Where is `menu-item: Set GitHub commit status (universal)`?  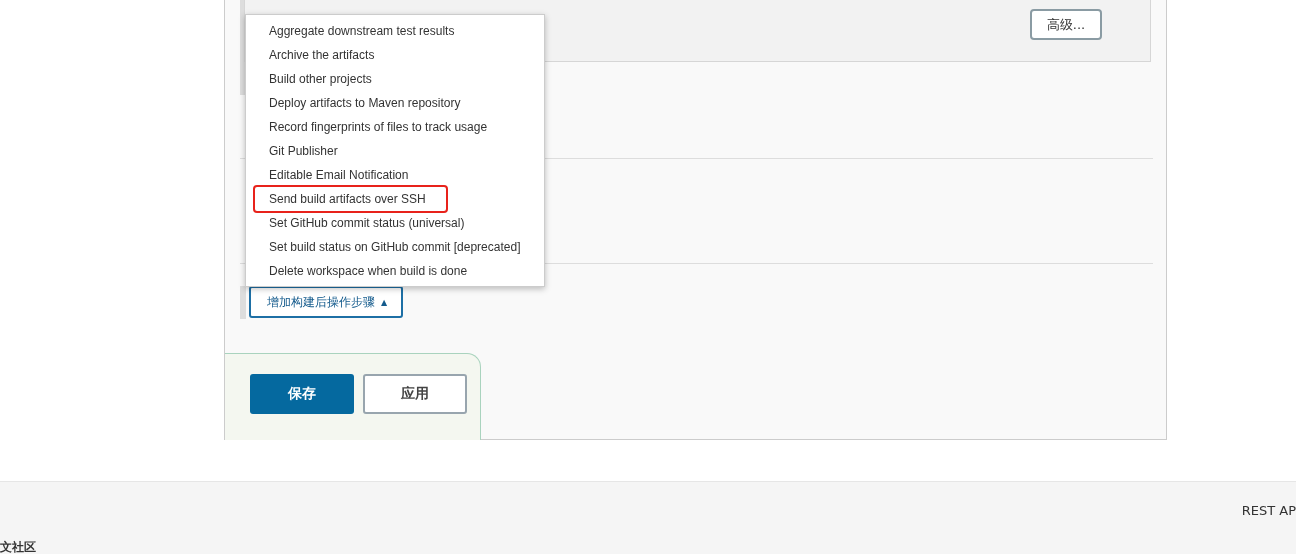 menu-item: Set GitHub commit status (universal) is located at coordinates (374, 223).